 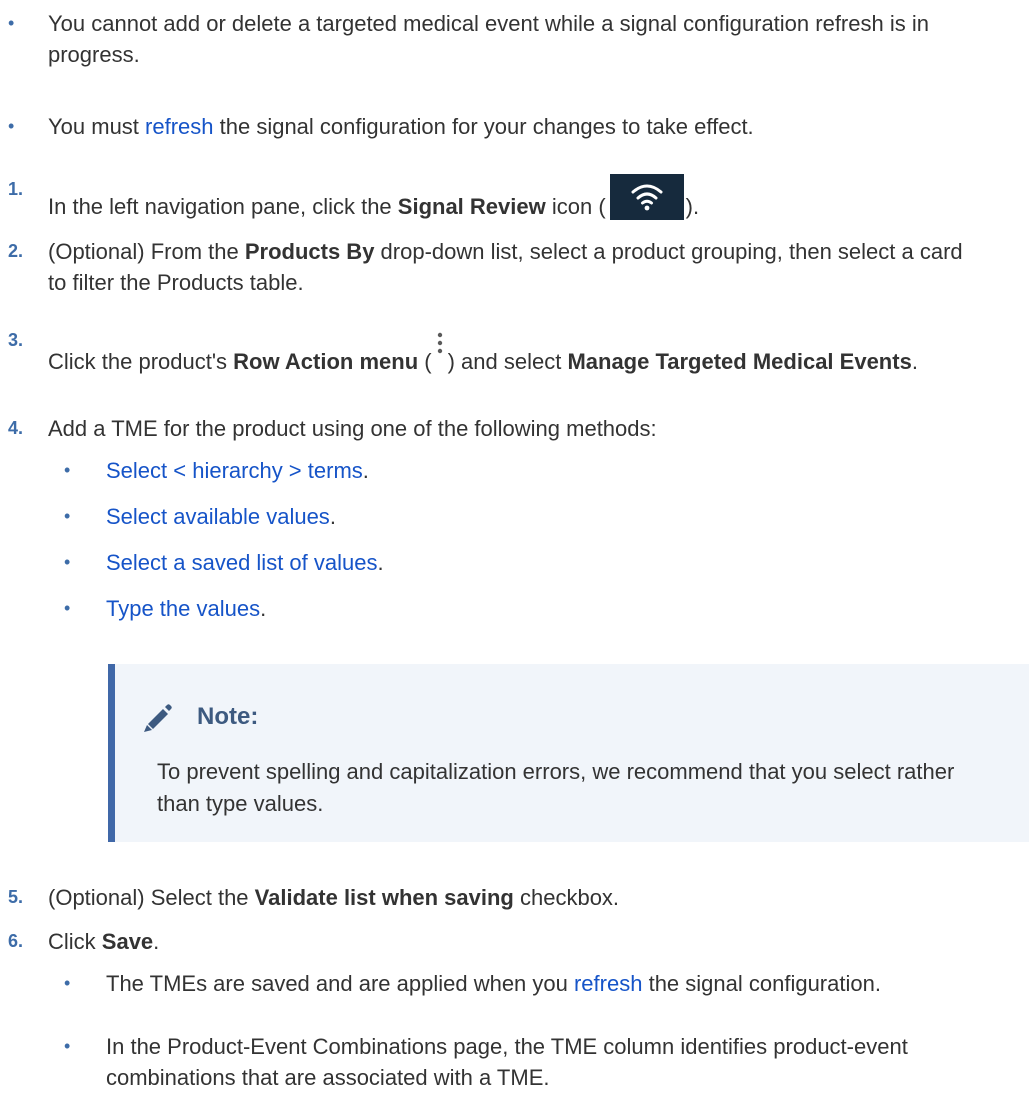 I want to click on step-number: 2., so click(x=16, y=251).